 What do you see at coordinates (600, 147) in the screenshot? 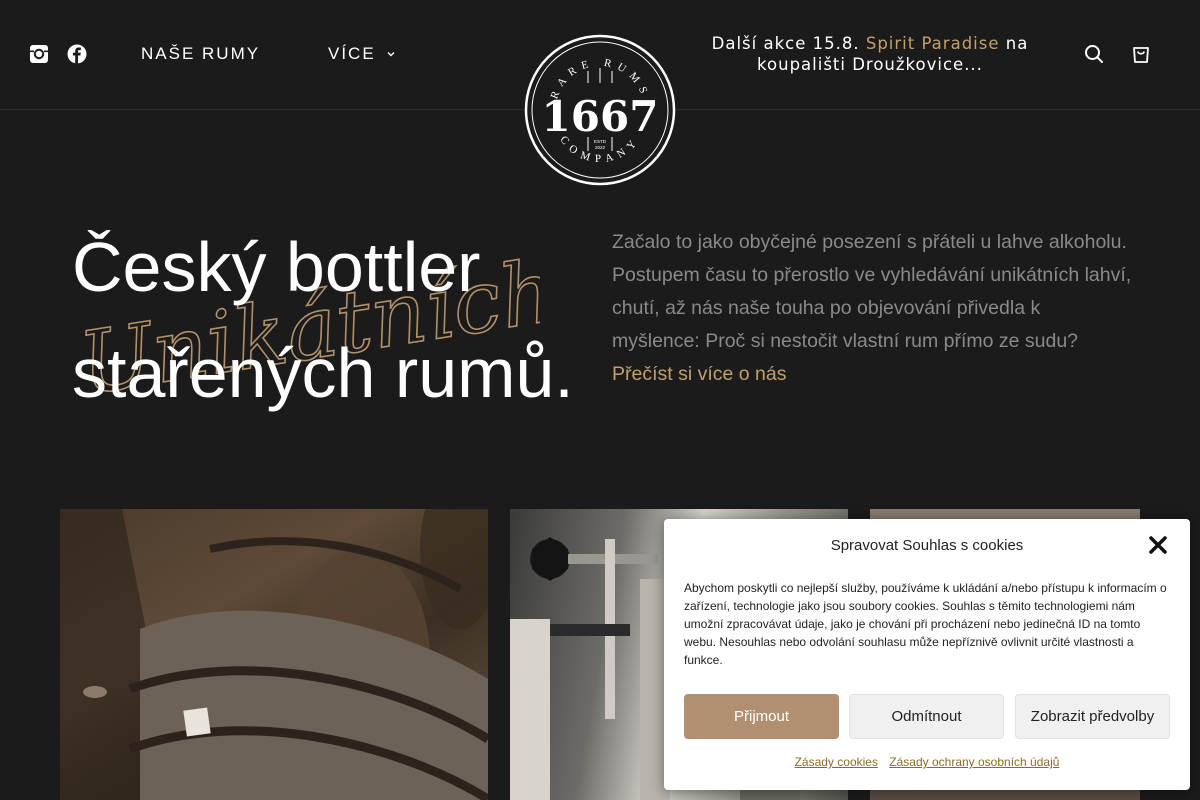
I see `logo-year: 2022` at bounding box center [600, 147].